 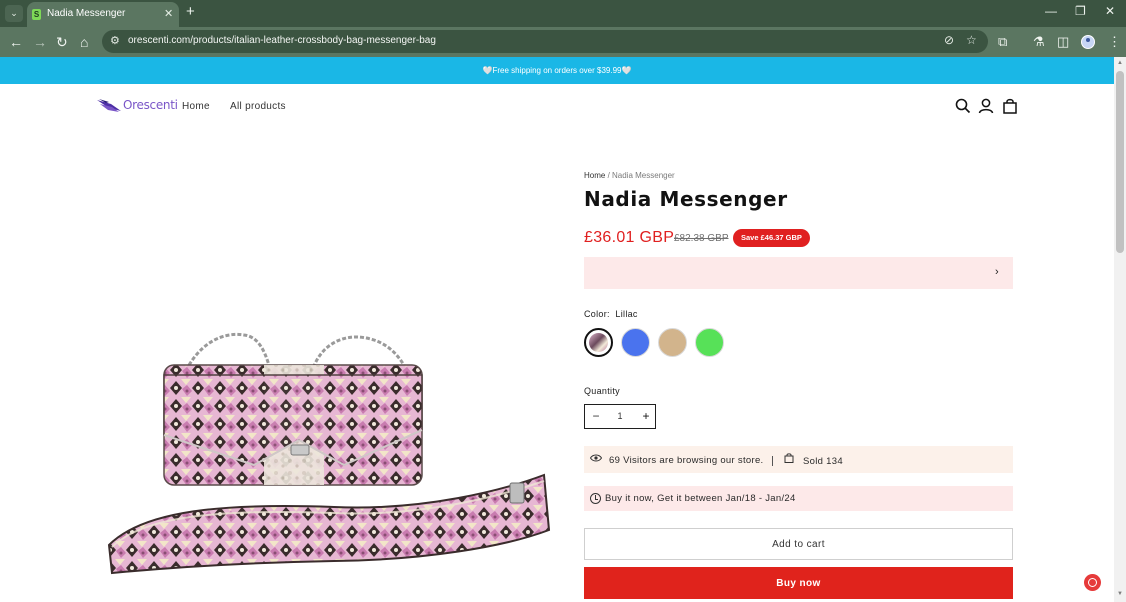 I want to click on browser-tab-strip: ⌄ S Nadia Messenger ✕ + — ❐ ✕, so click(x=563, y=13).